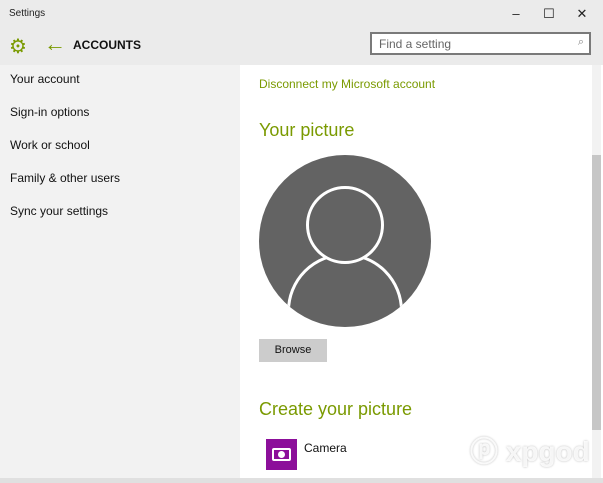  I want to click on minimize-button: –, so click(516, 14).